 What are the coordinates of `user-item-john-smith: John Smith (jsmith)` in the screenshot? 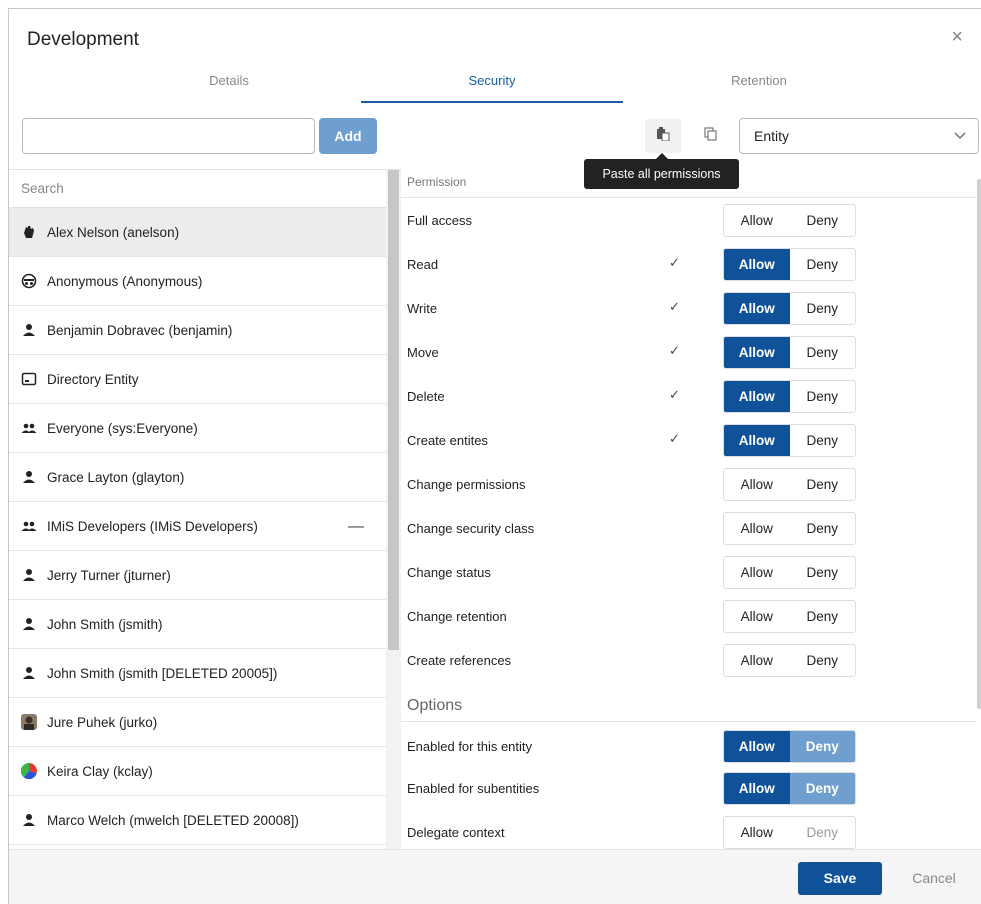 It's located at (197, 624).